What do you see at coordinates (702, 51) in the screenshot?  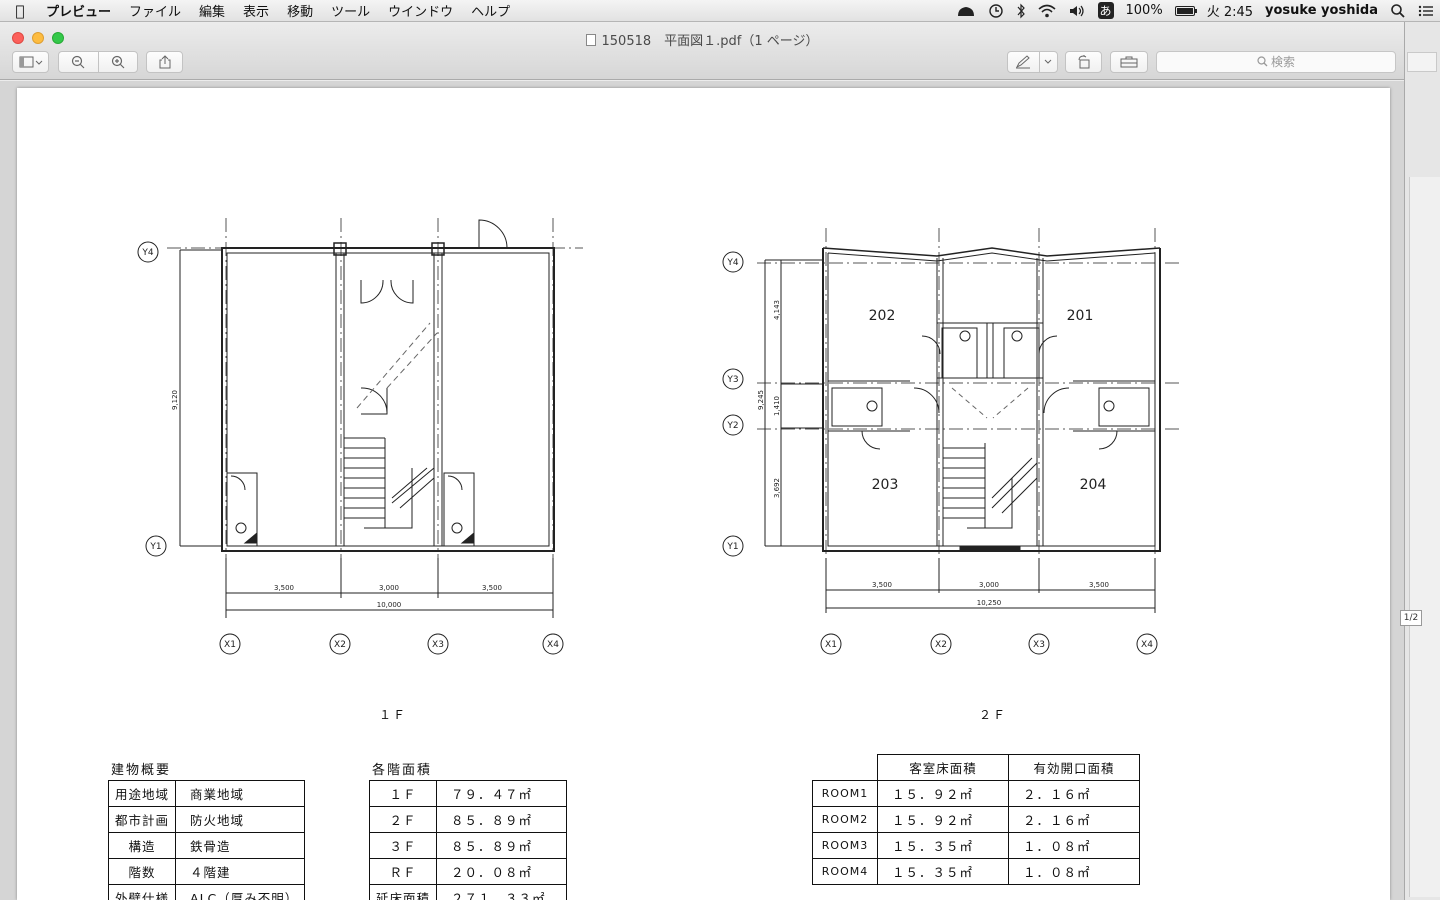 I see `title-bar: 150518 平面図１.pdf（1 ページ） 検索` at bounding box center [702, 51].